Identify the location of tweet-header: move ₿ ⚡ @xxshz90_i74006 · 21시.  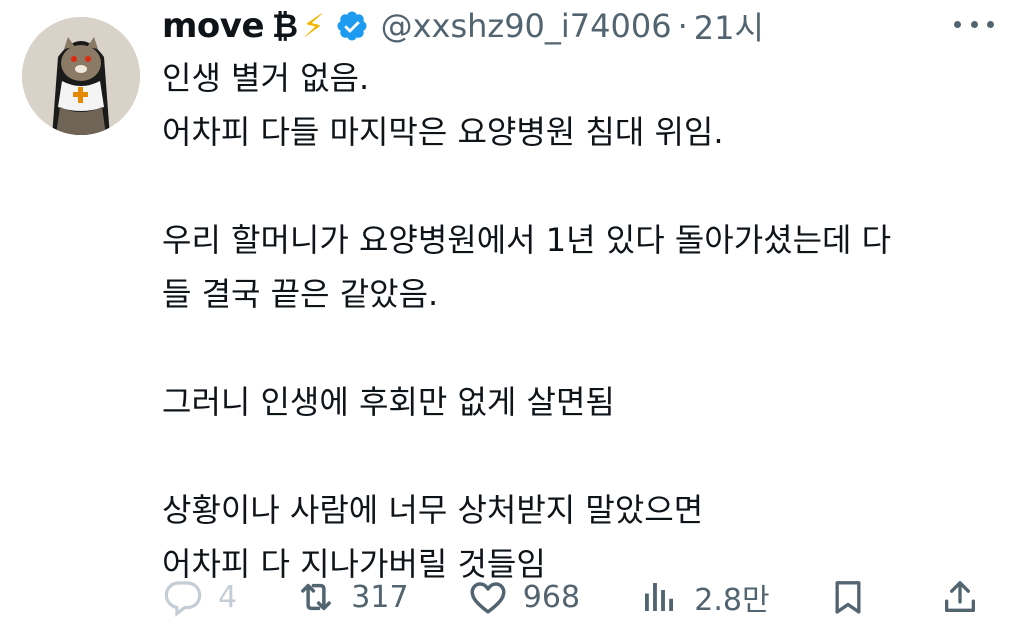
(578, 26).